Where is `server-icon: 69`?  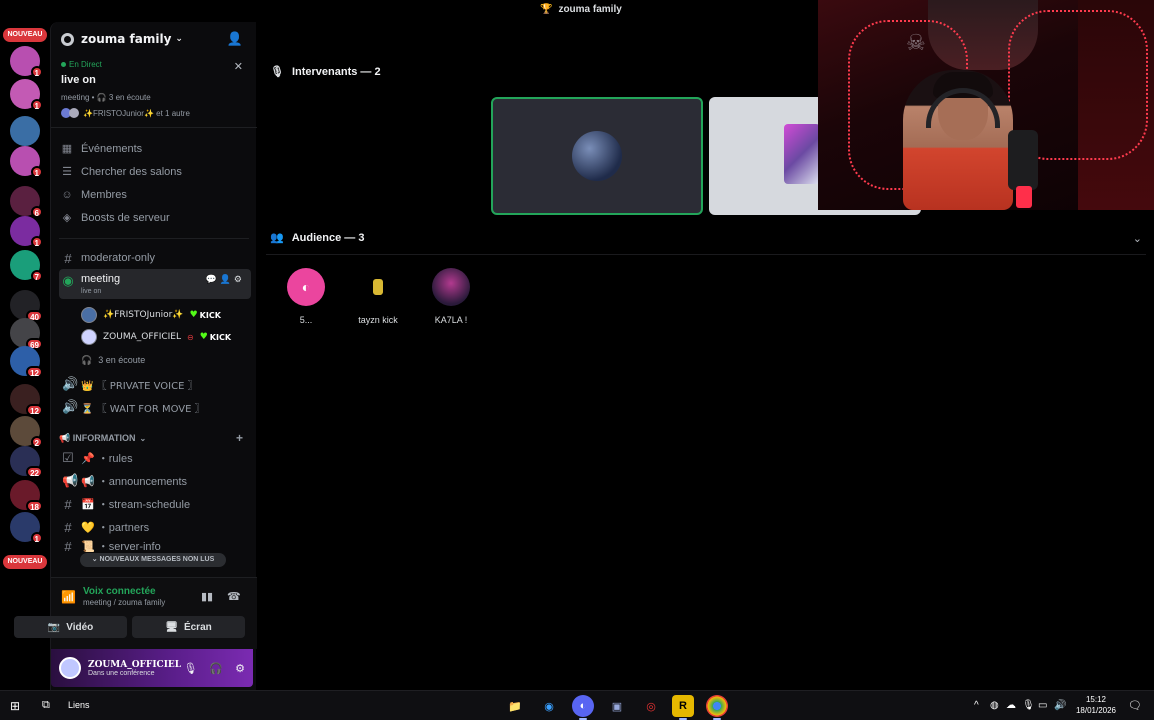 server-icon: 69 is located at coordinates (26, 334).